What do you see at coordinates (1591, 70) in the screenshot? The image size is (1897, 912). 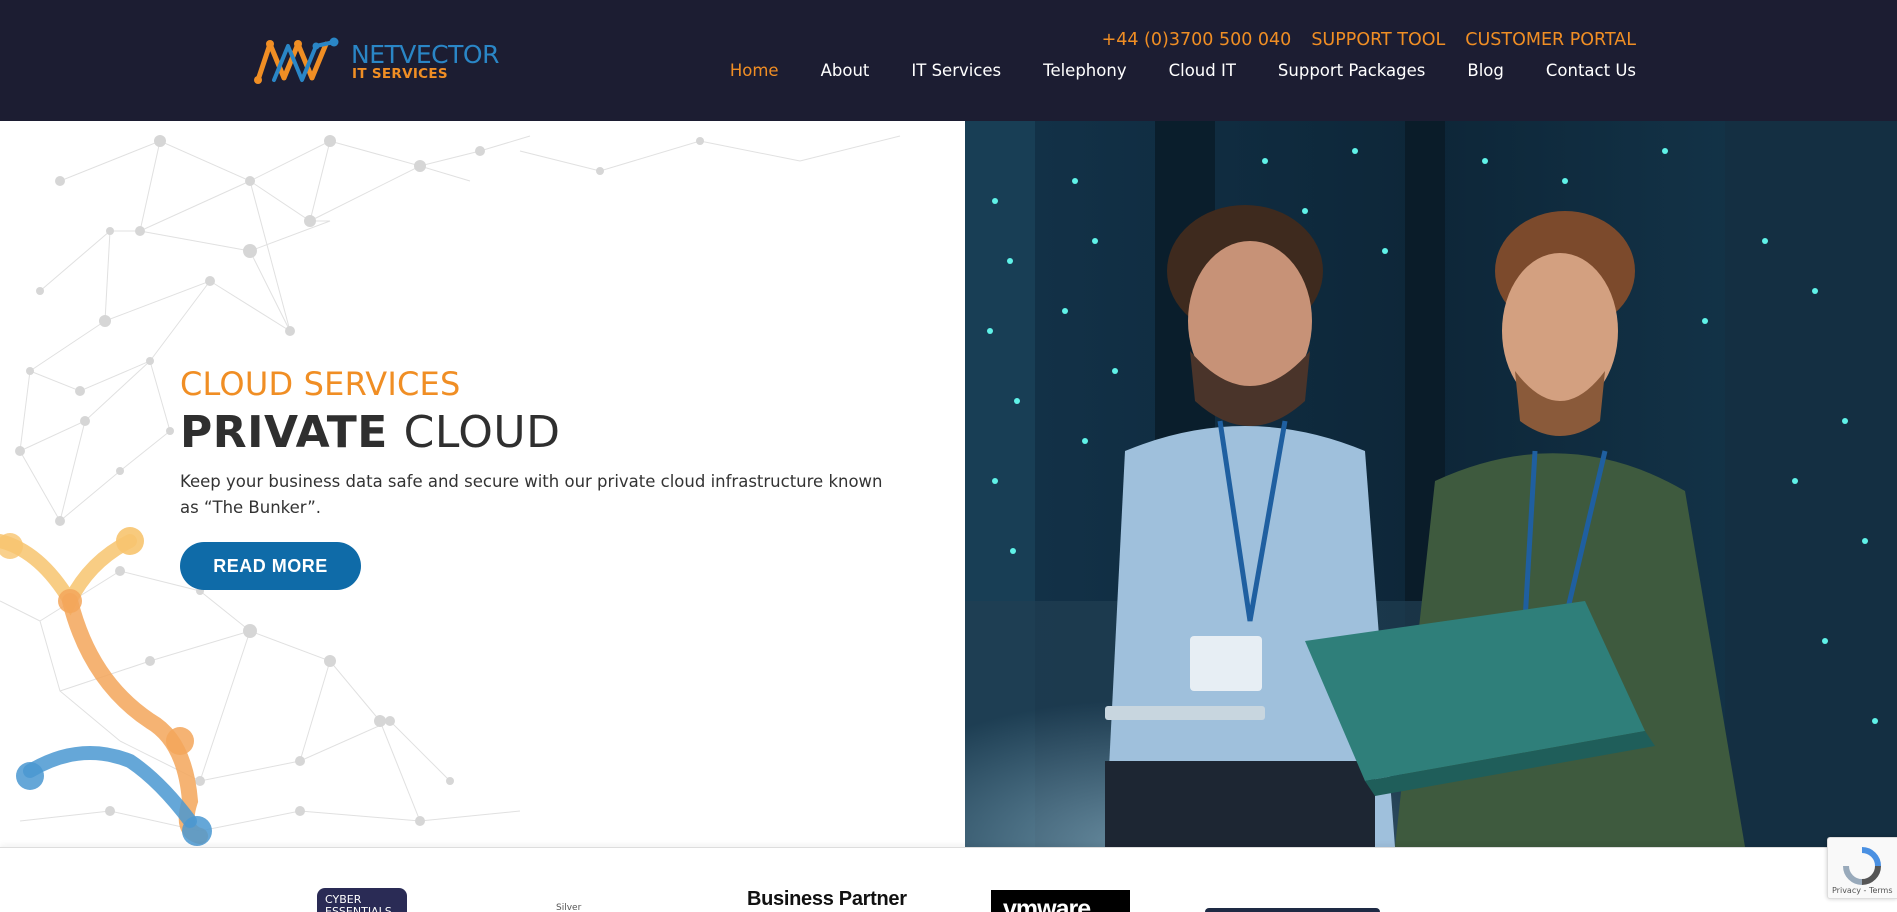 I see `nav-item-contact-us: Contact Us` at bounding box center [1591, 70].